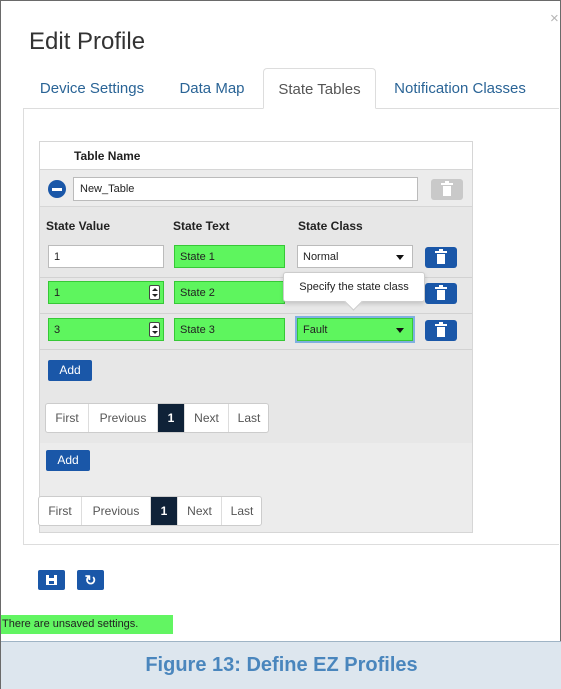 The width and height of the screenshot is (561, 689). Describe the element at coordinates (315, 330) in the screenshot. I see `state-class-value: Fault` at that location.